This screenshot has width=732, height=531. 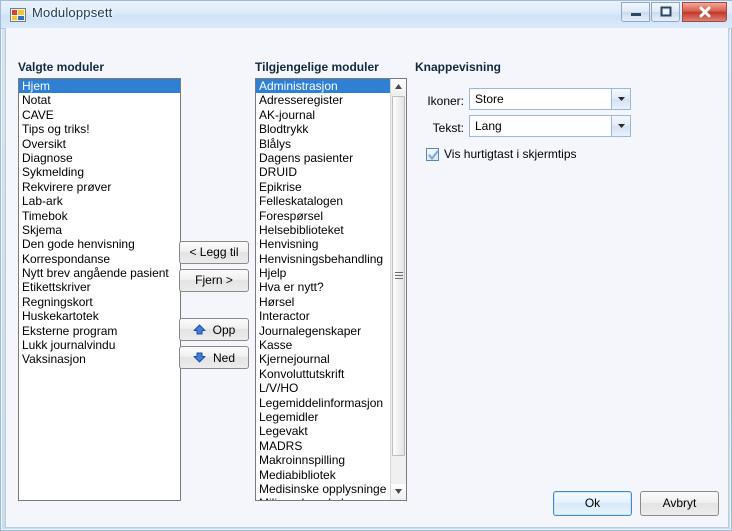 I want to click on arrow-up-icon, so click(x=199, y=329).